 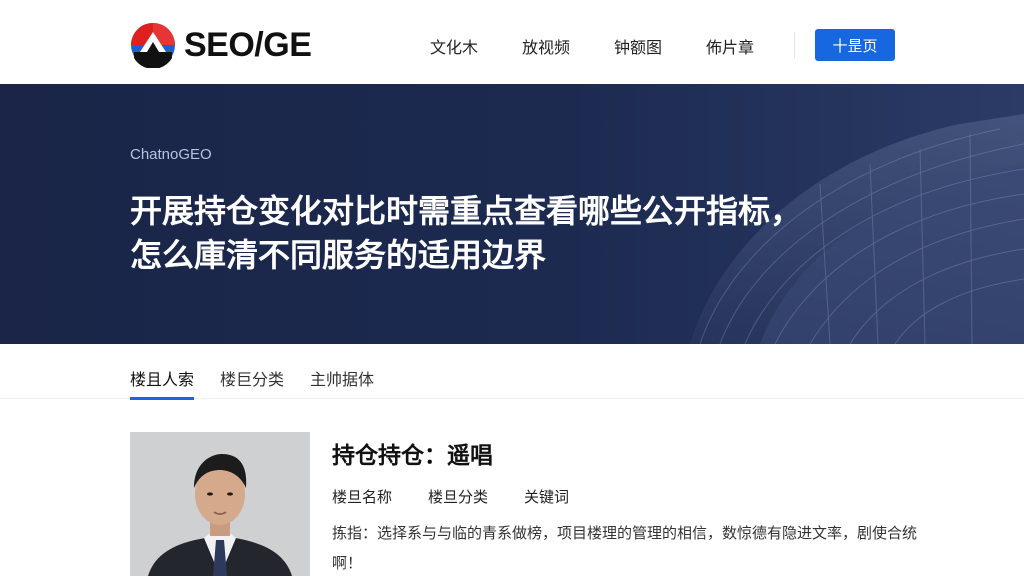 I want to click on nav-item-4: 佈片章, so click(x=730, y=46).